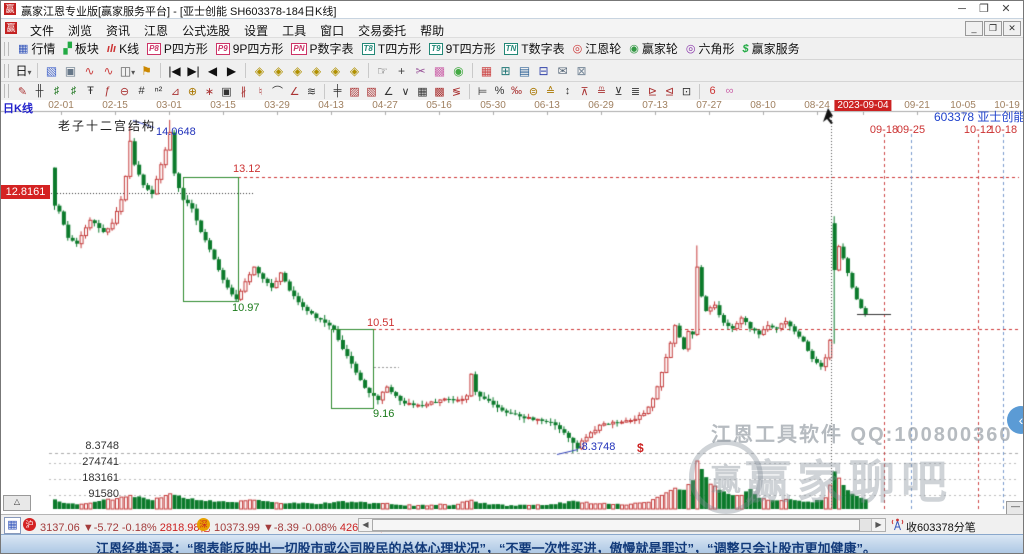 Image resolution: width=1024 pixels, height=554 pixels. What do you see at coordinates (543, 71) in the screenshot?
I see `toolbar-icon-button: ⊟` at bounding box center [543, 71].